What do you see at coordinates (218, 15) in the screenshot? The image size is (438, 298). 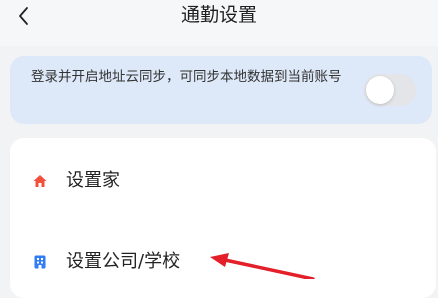 I see `page-title: 通勤设置` at bounding box center [218, 15].